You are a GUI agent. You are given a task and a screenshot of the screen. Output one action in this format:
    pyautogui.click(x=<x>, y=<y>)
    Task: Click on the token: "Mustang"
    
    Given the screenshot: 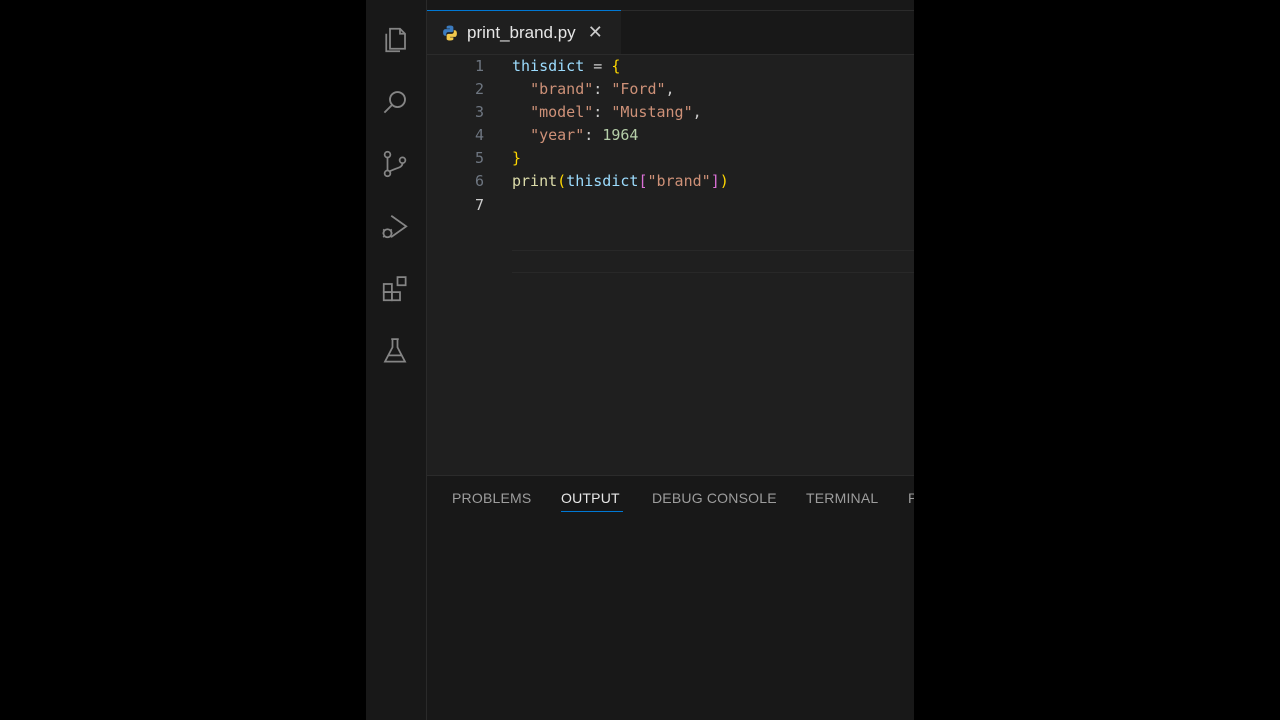 What is the action you would take?
    pyautogui.click(x=652, y=112)
    